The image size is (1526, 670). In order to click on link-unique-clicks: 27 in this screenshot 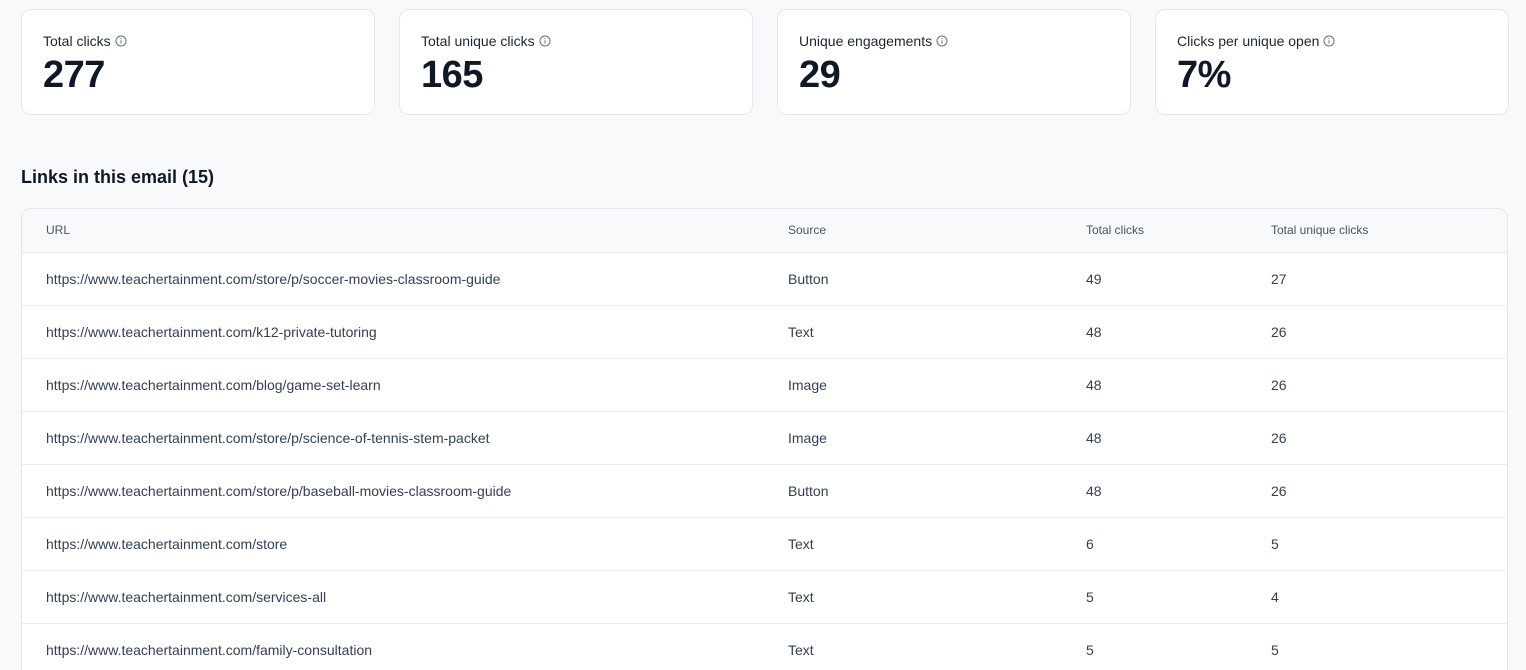, I will do `click(1279, 278)`.